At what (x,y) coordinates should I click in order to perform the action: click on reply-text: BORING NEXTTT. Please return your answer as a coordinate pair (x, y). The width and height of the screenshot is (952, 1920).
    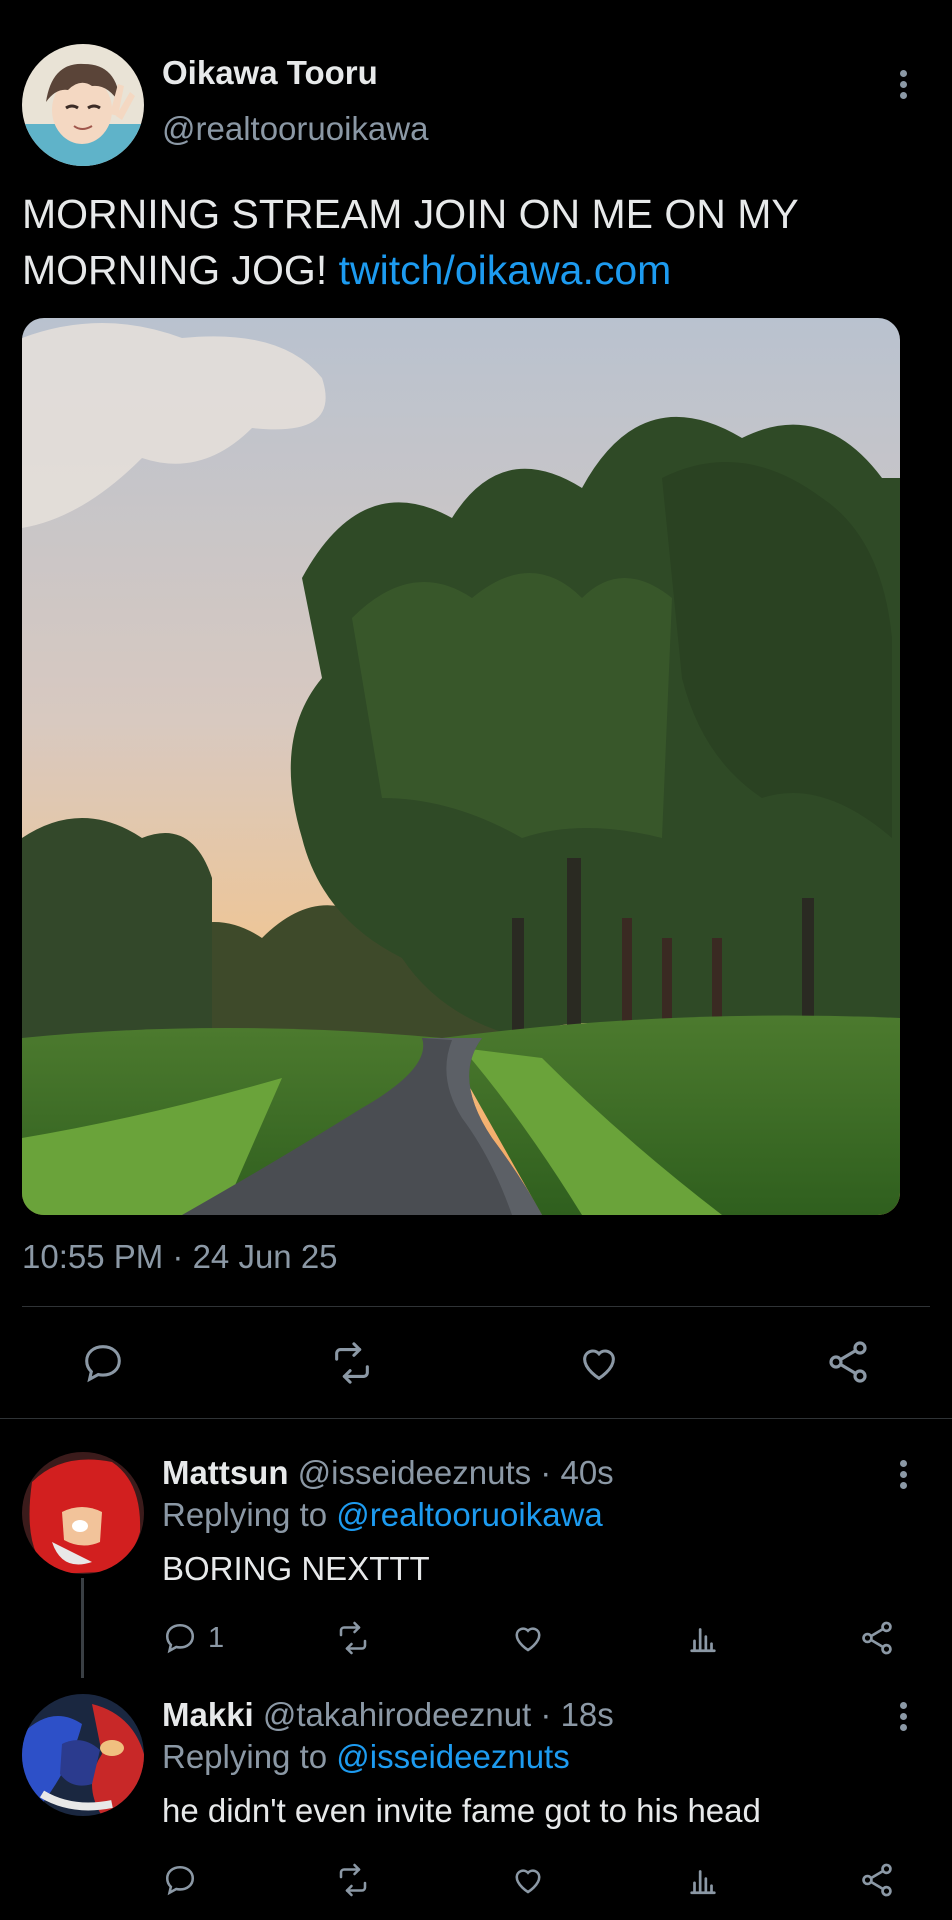
    Looking at the image, I should click on (296, 1568).